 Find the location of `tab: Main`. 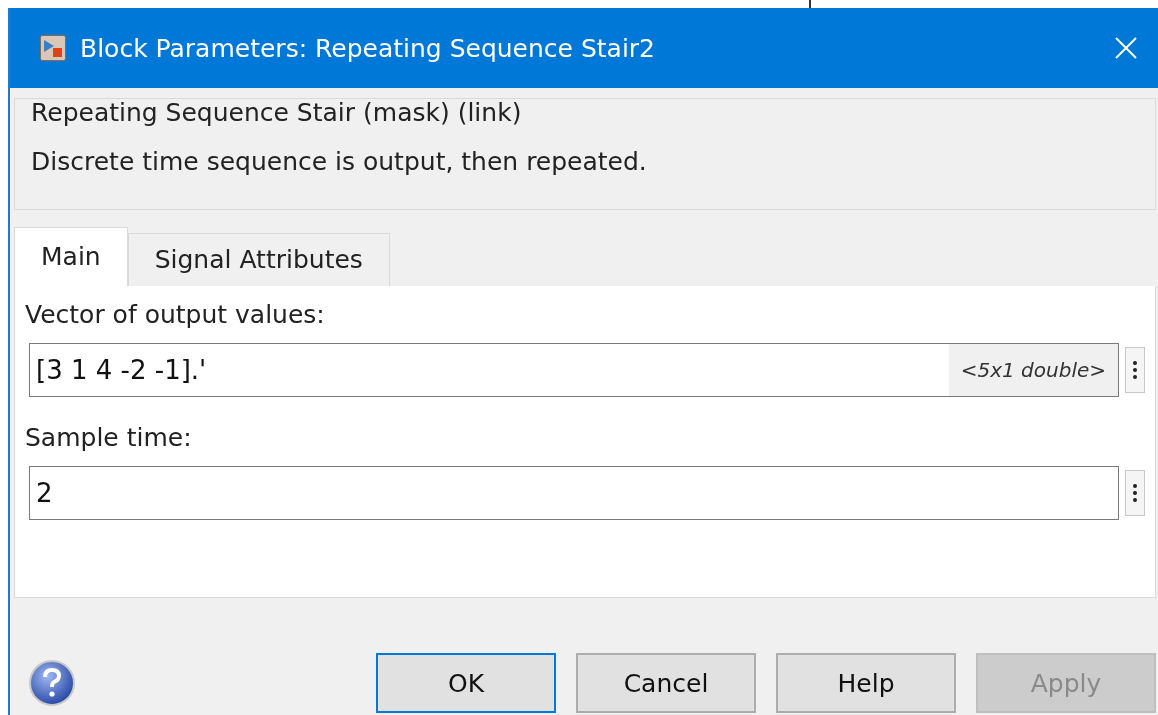

tab: Main is located at coordinates (71, 256).